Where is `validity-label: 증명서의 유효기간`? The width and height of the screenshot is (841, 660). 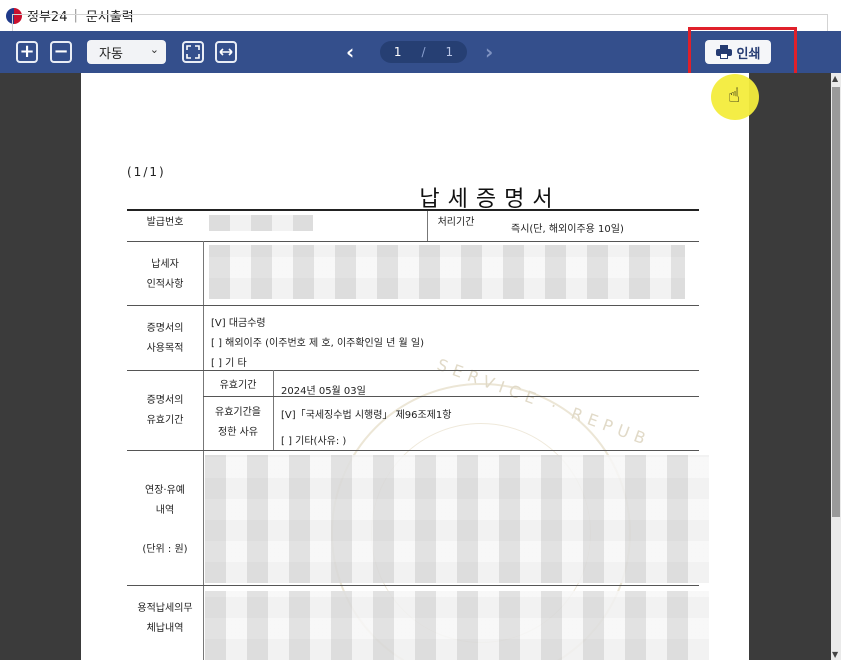 validity-label: 증명서의 유효기간 is located at coordinates (165, 410).